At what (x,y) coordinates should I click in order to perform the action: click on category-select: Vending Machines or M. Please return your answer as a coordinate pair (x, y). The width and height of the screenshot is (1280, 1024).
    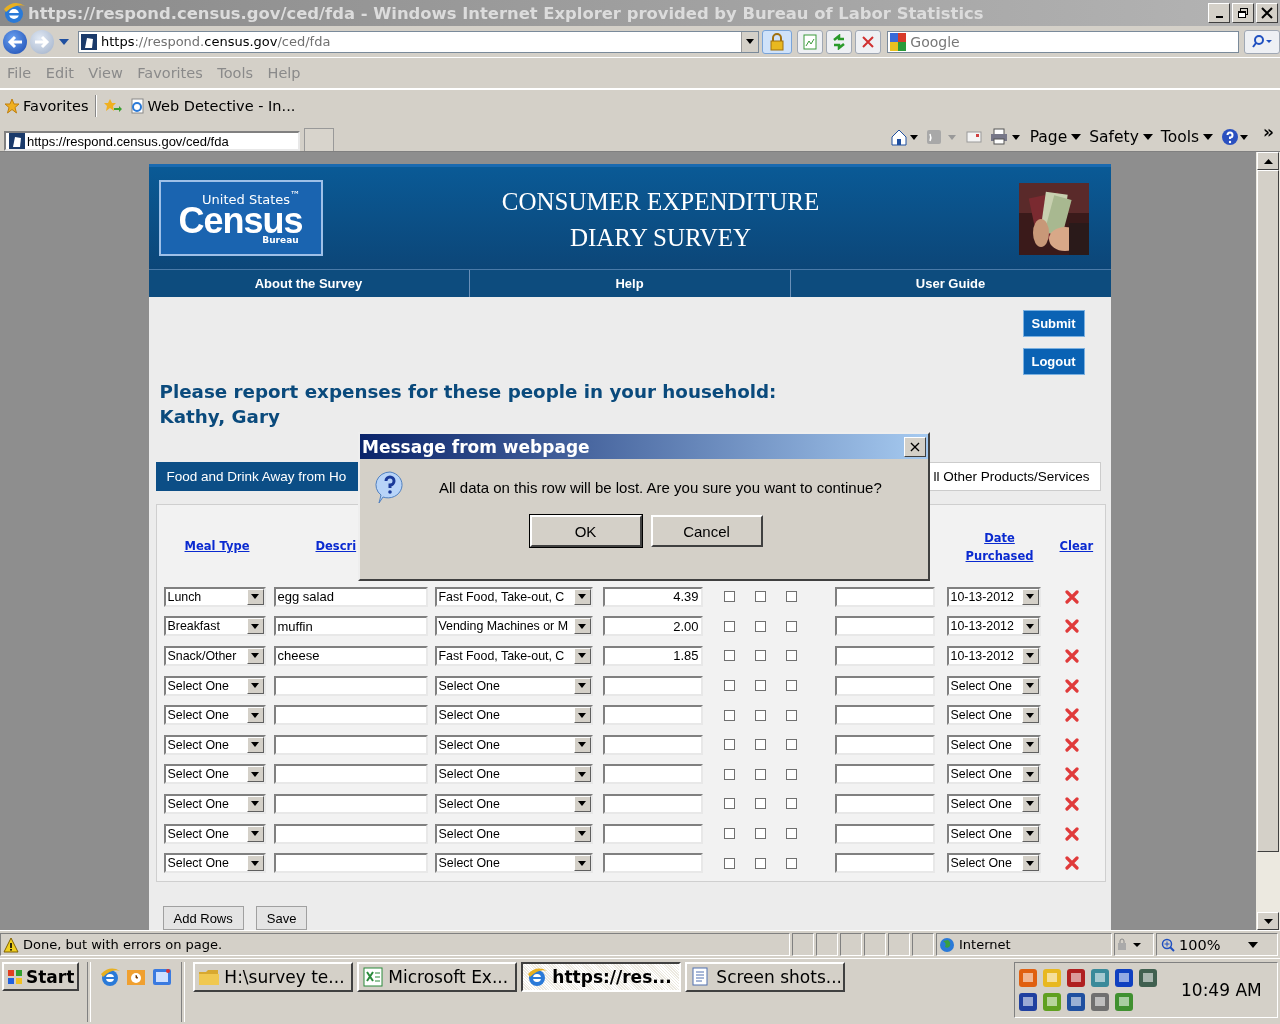
    Looking at the image, I should click on (513, 626).